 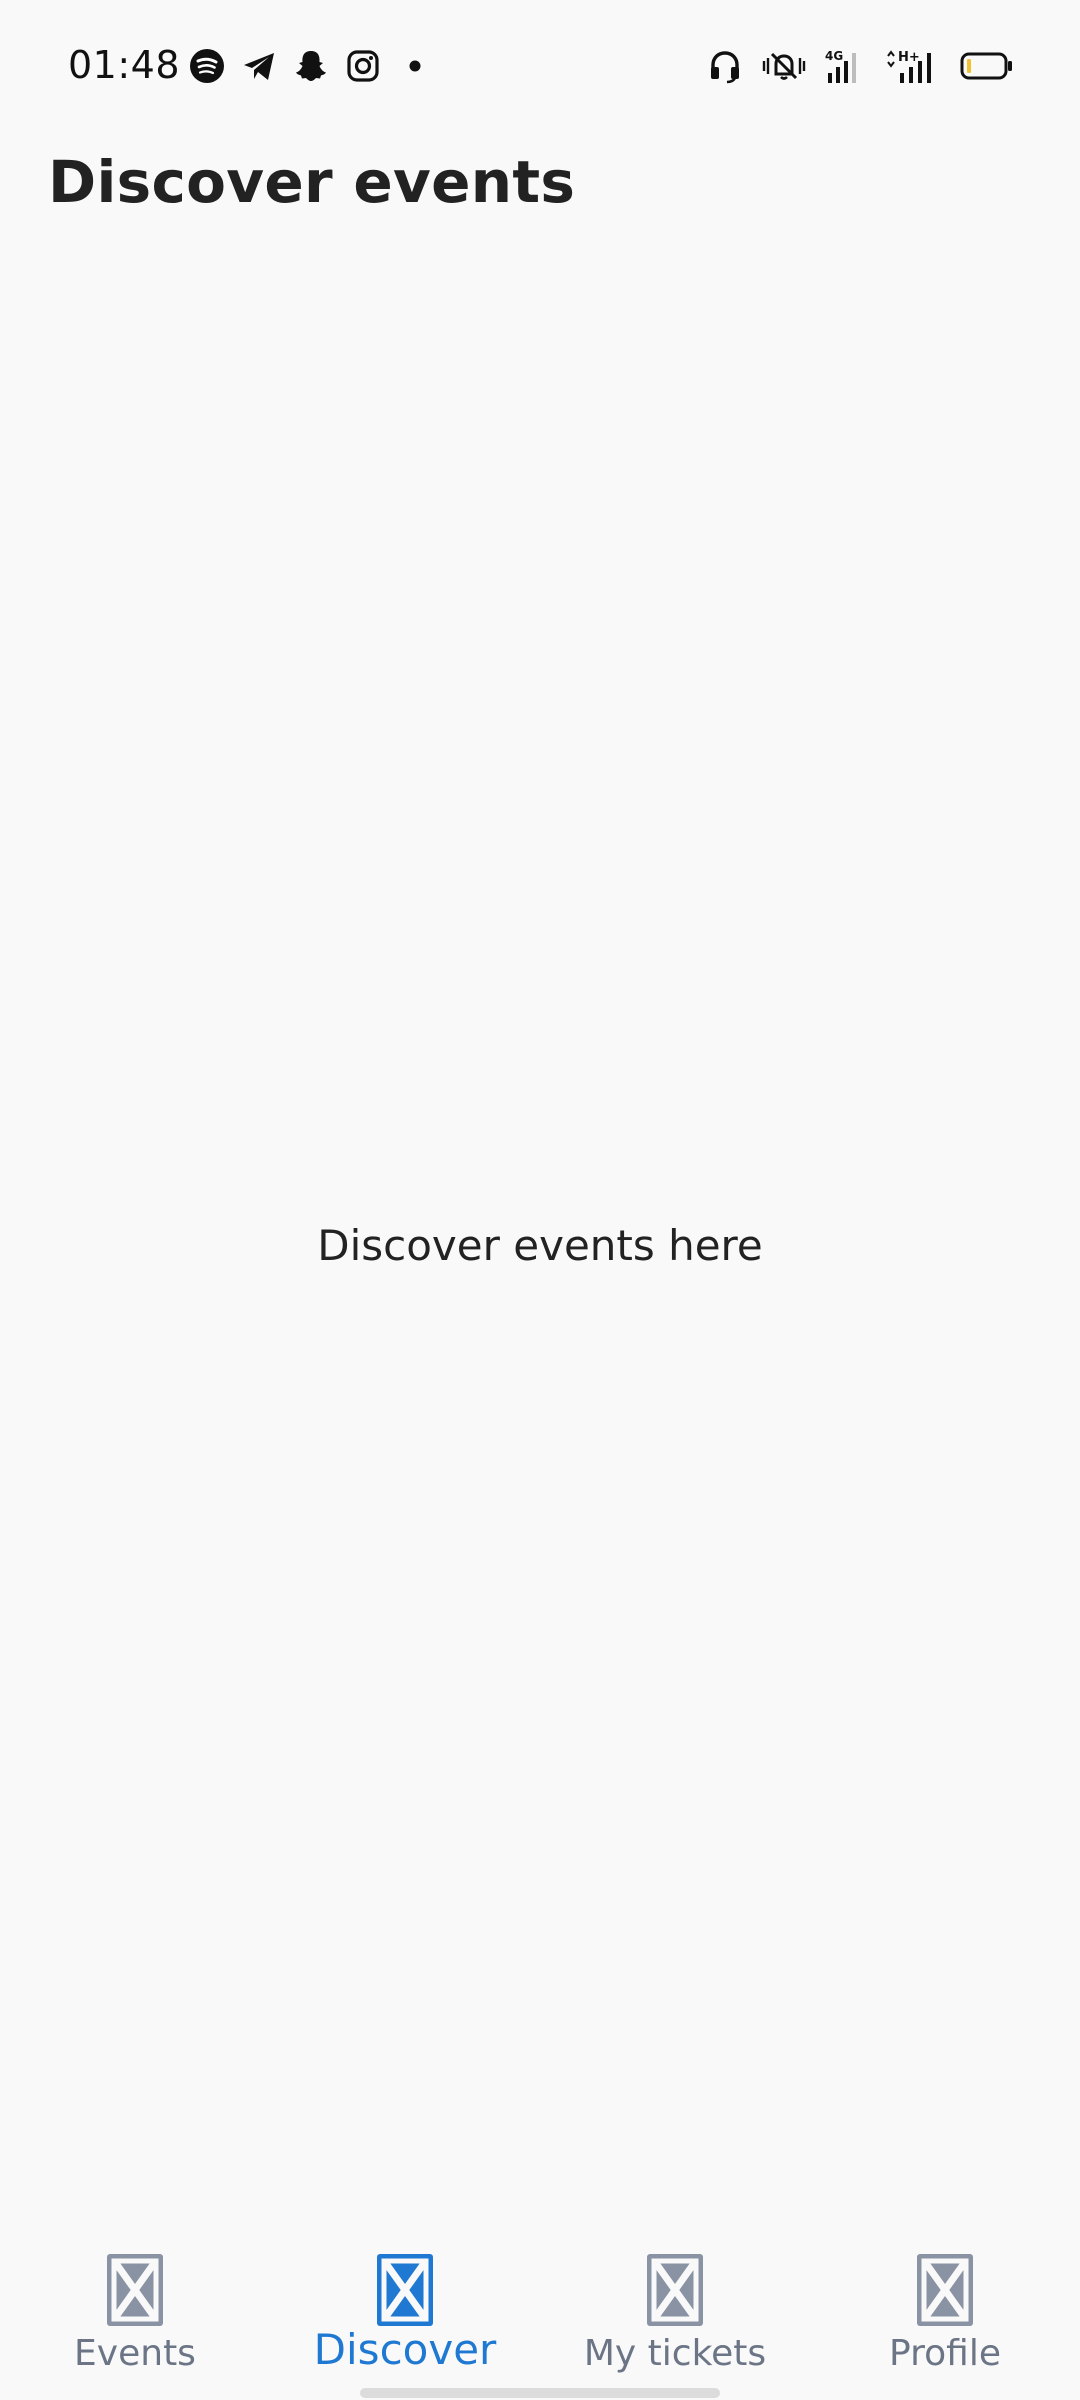 What do you see at coordinates (135, 2353) in the screenshot?
I see `nav-label-events: Events` at bounding box center [135, 2353].